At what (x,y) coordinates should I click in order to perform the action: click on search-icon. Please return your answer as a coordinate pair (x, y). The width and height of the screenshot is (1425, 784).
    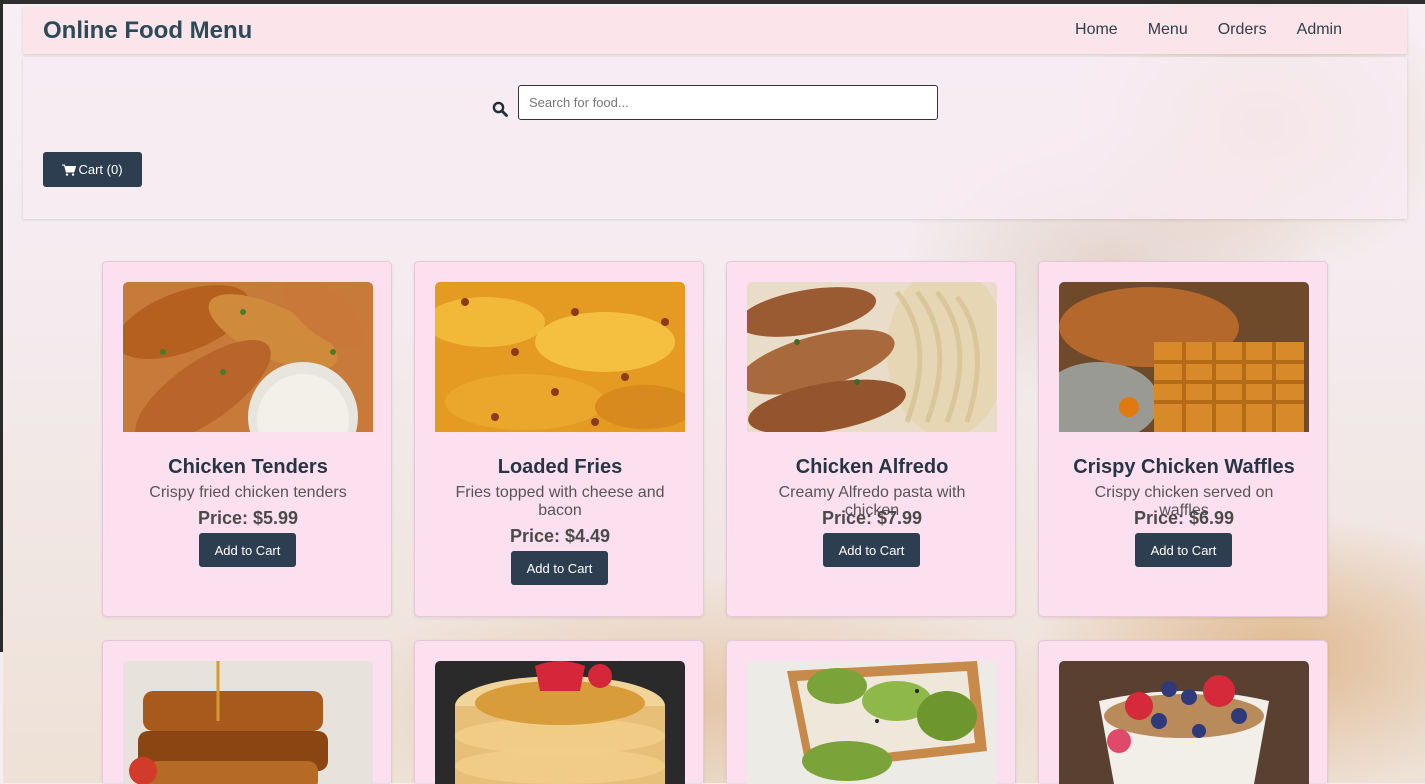
    Looking at the image, I should click on (500, 109).